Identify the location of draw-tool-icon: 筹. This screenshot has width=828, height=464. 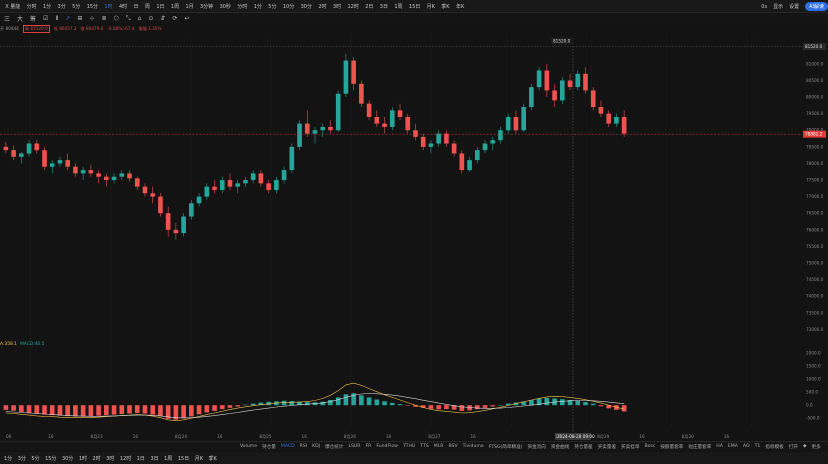
(33, 18).